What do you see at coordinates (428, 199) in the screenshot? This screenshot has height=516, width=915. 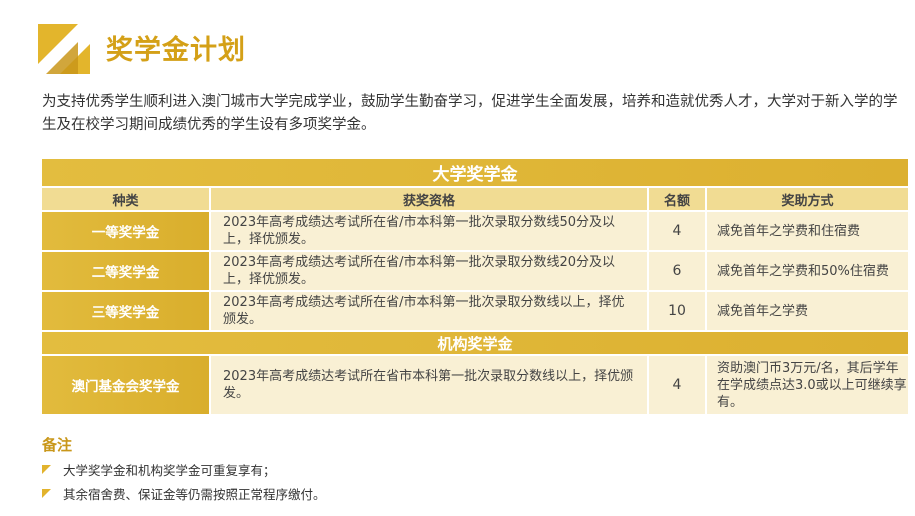 I see `column-header-requirement: 获奖资格` at bounding box center [428, 199].